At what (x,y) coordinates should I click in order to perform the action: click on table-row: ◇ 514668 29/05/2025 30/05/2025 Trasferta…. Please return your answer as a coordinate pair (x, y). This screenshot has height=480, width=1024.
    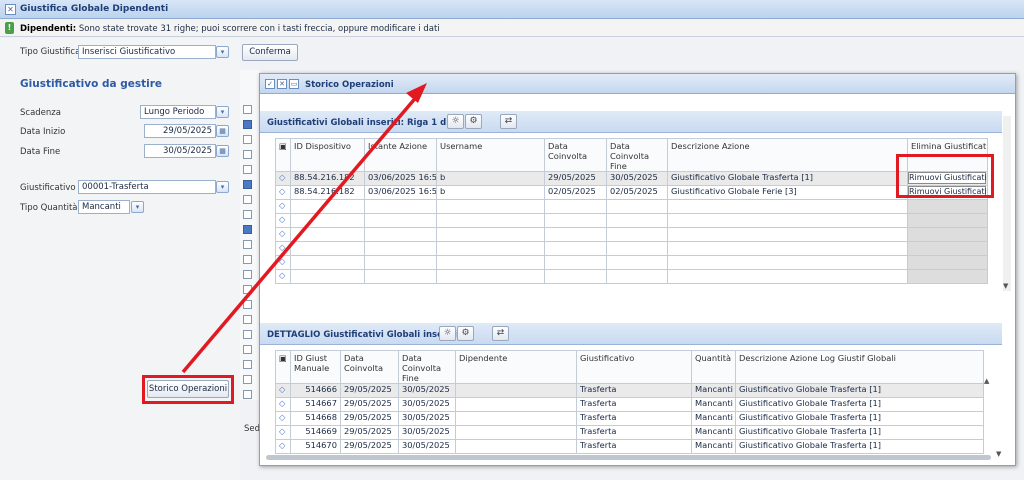
    Looking at the image, I should click on (629, 418).